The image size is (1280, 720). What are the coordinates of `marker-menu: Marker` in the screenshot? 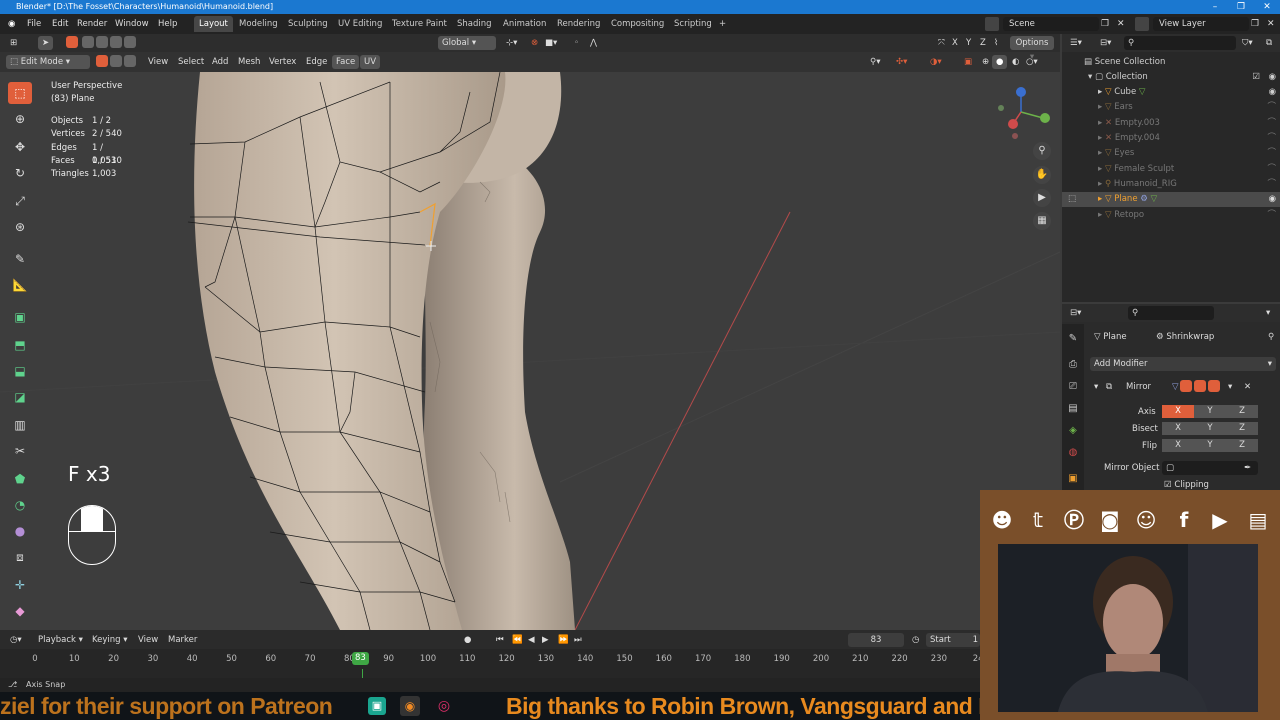 It's located at (182, 640).